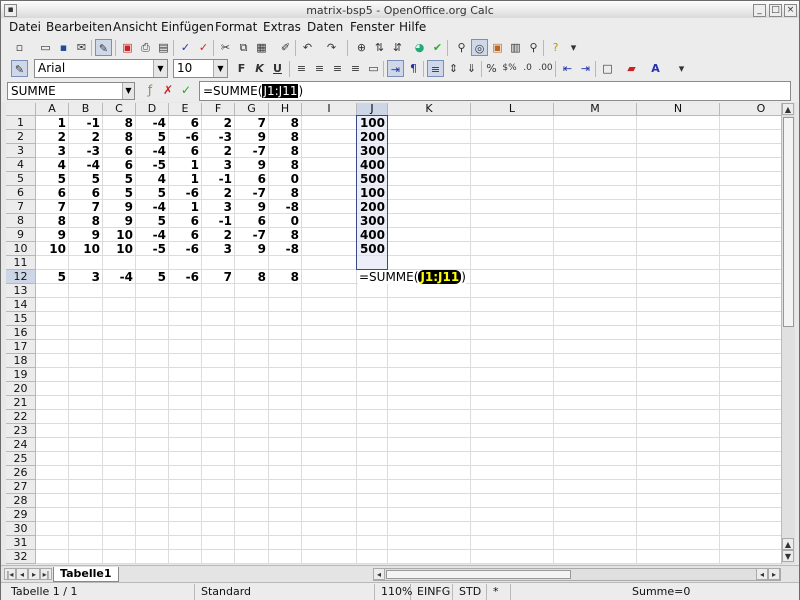  I want to click on row-header: 21, so click(21, 403).